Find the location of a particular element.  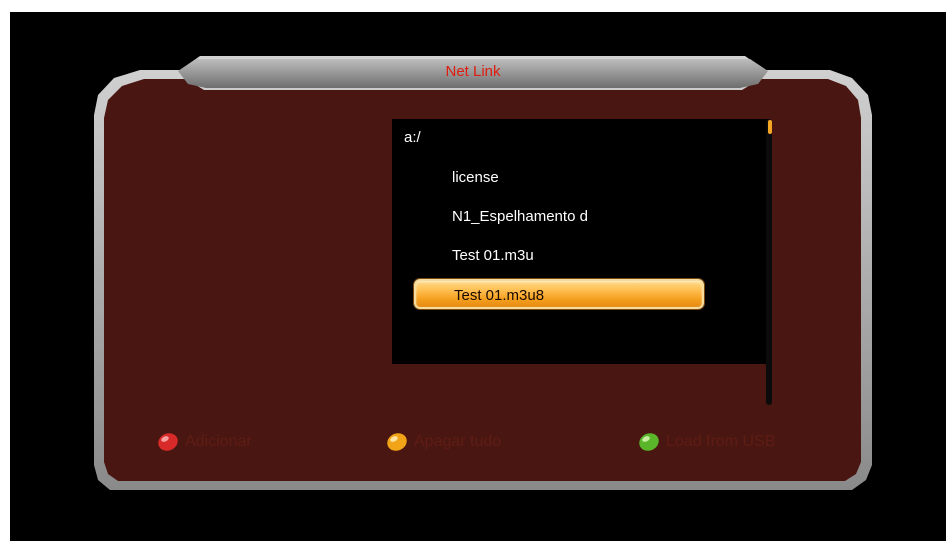

delete-all-button-label: Apagar tudo is located at coordinates (458, 441).